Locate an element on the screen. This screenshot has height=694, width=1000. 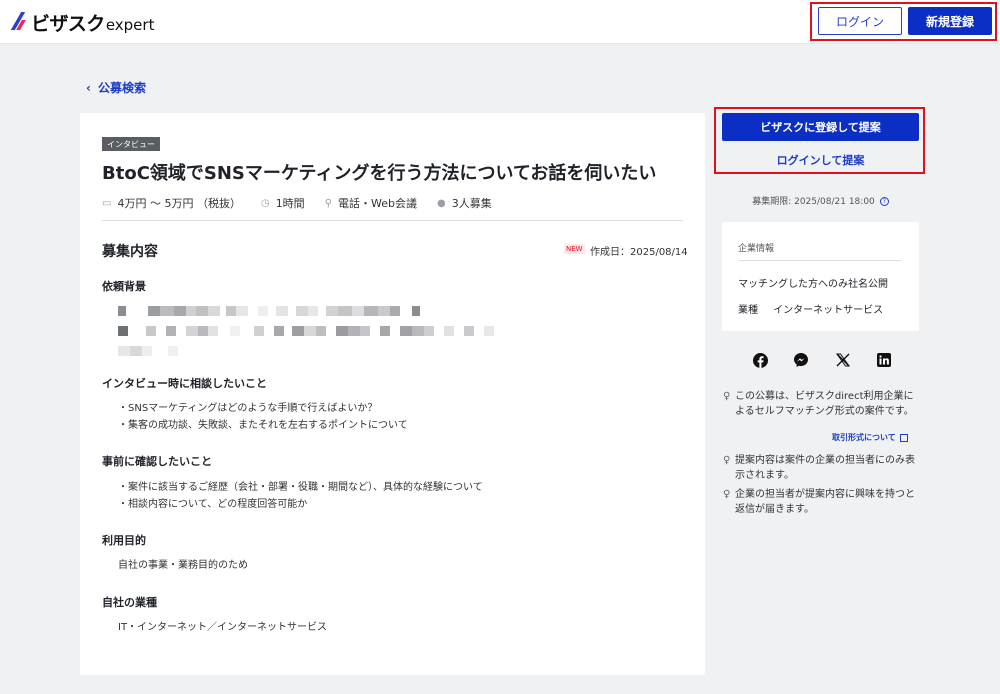
back-link-label: 公募検索 is located at coordinates (121, 88).